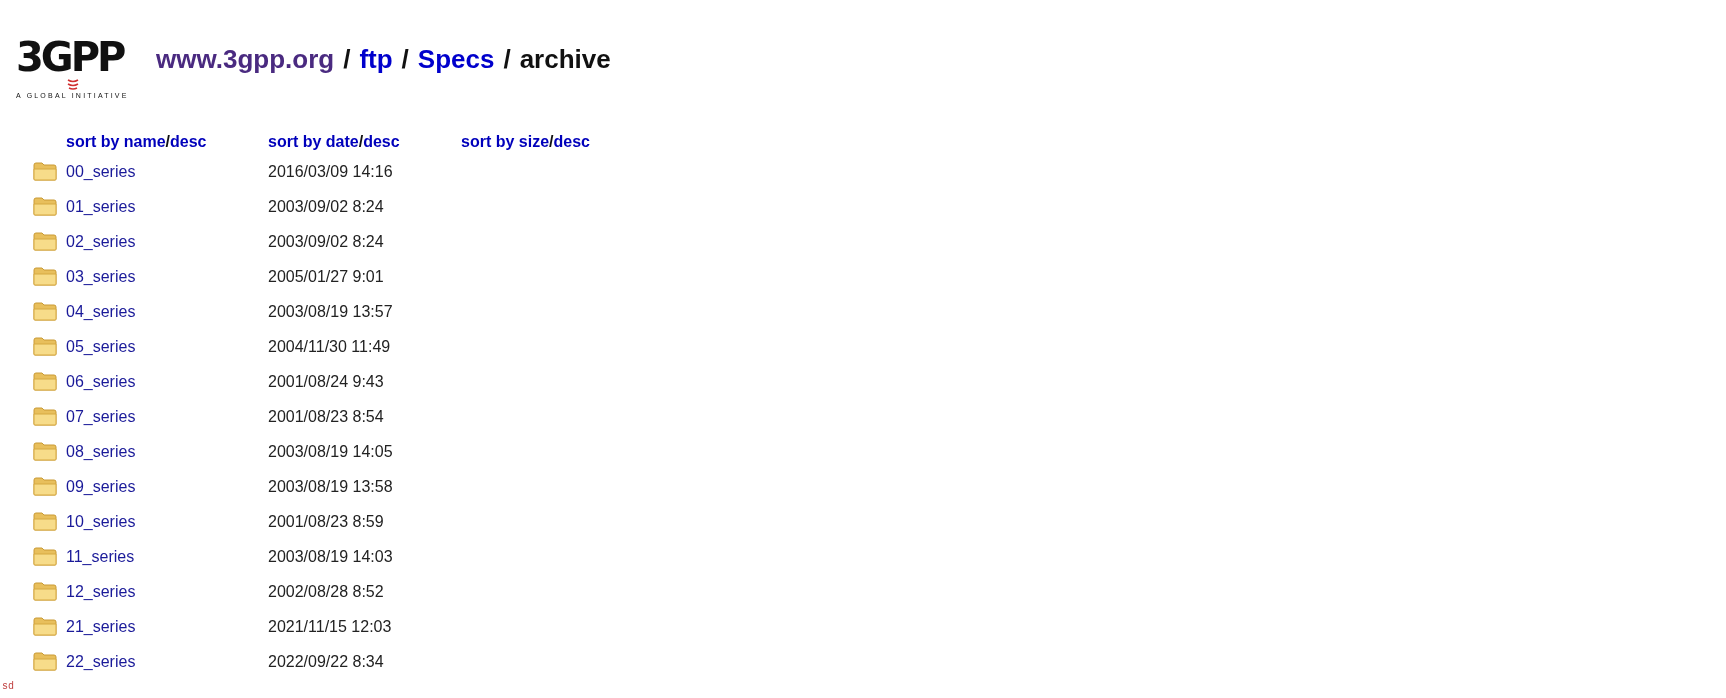  Describe the element at coordinates (167, 206) in the screenshot. I see `folder-link: 01_series` at that location.